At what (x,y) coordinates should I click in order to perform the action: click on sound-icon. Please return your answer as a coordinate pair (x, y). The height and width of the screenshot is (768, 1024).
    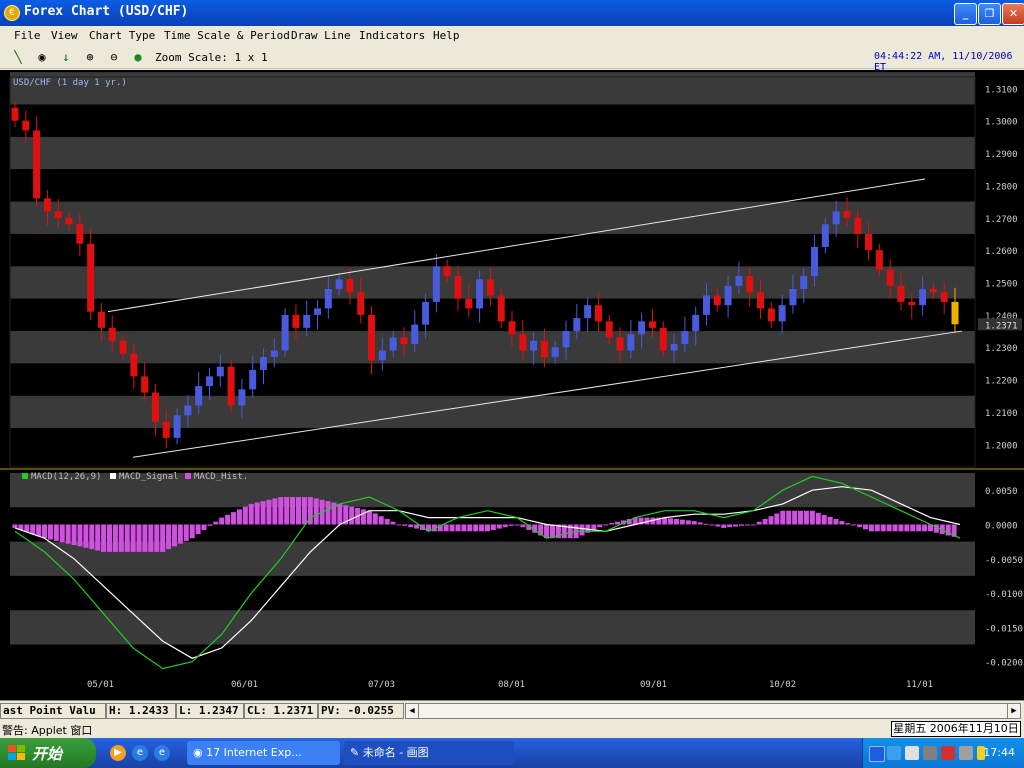
    Looking at the image, I should click on (912, 753).